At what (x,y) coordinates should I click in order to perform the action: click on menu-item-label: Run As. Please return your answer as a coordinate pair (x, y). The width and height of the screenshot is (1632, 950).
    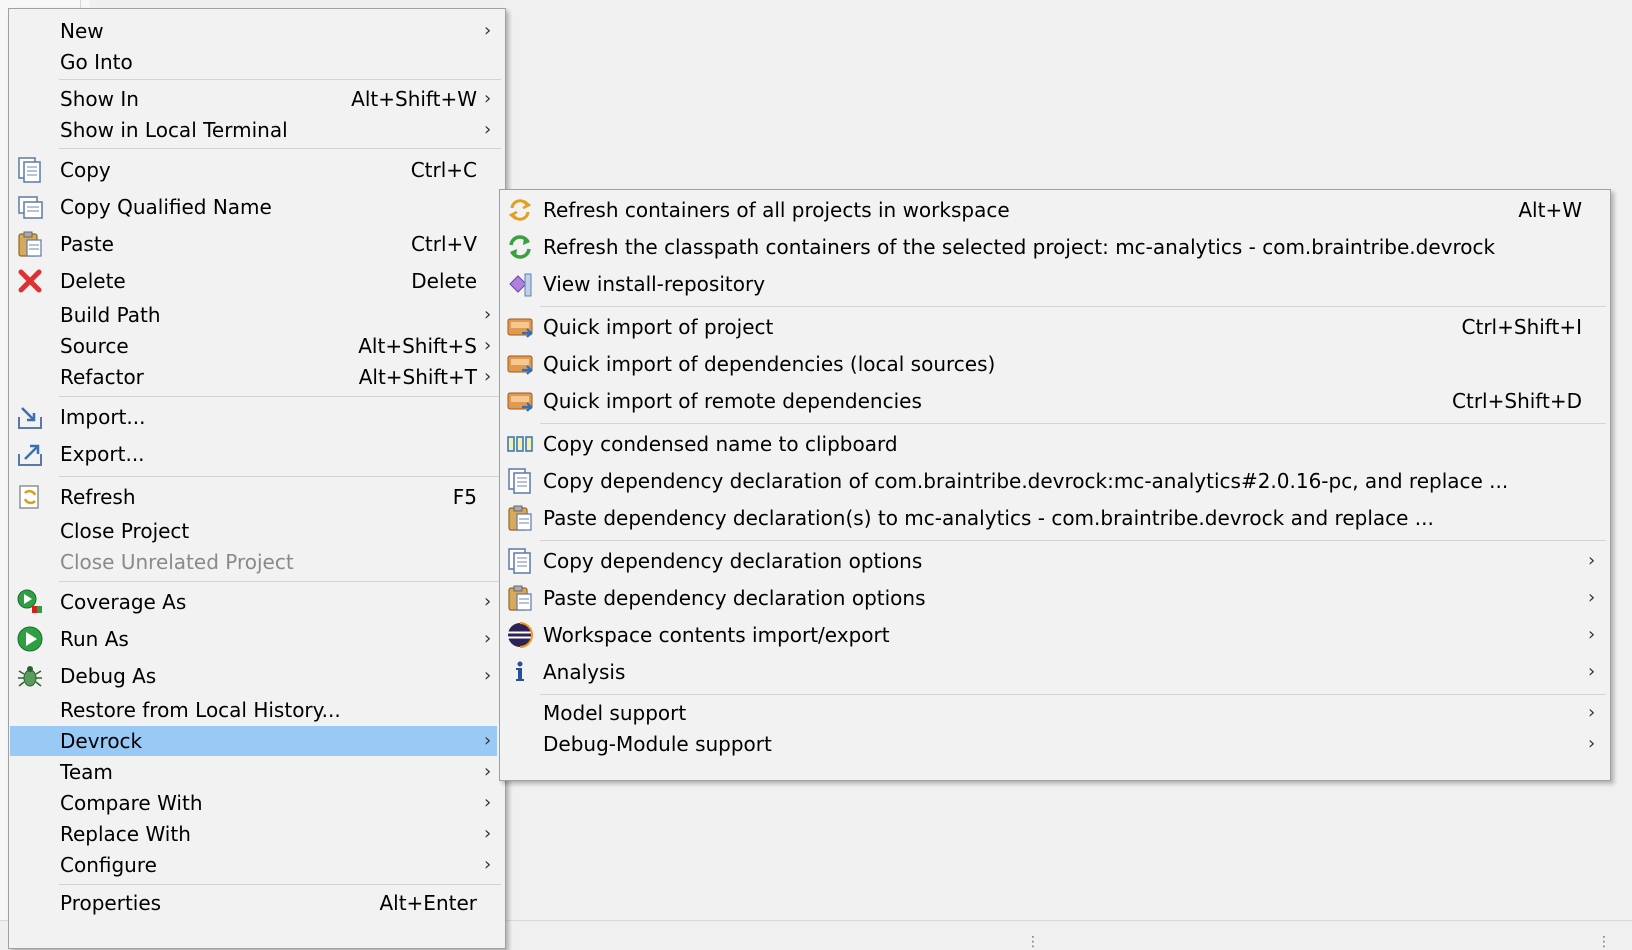
    Looking at the image, I should click on (94, 639).